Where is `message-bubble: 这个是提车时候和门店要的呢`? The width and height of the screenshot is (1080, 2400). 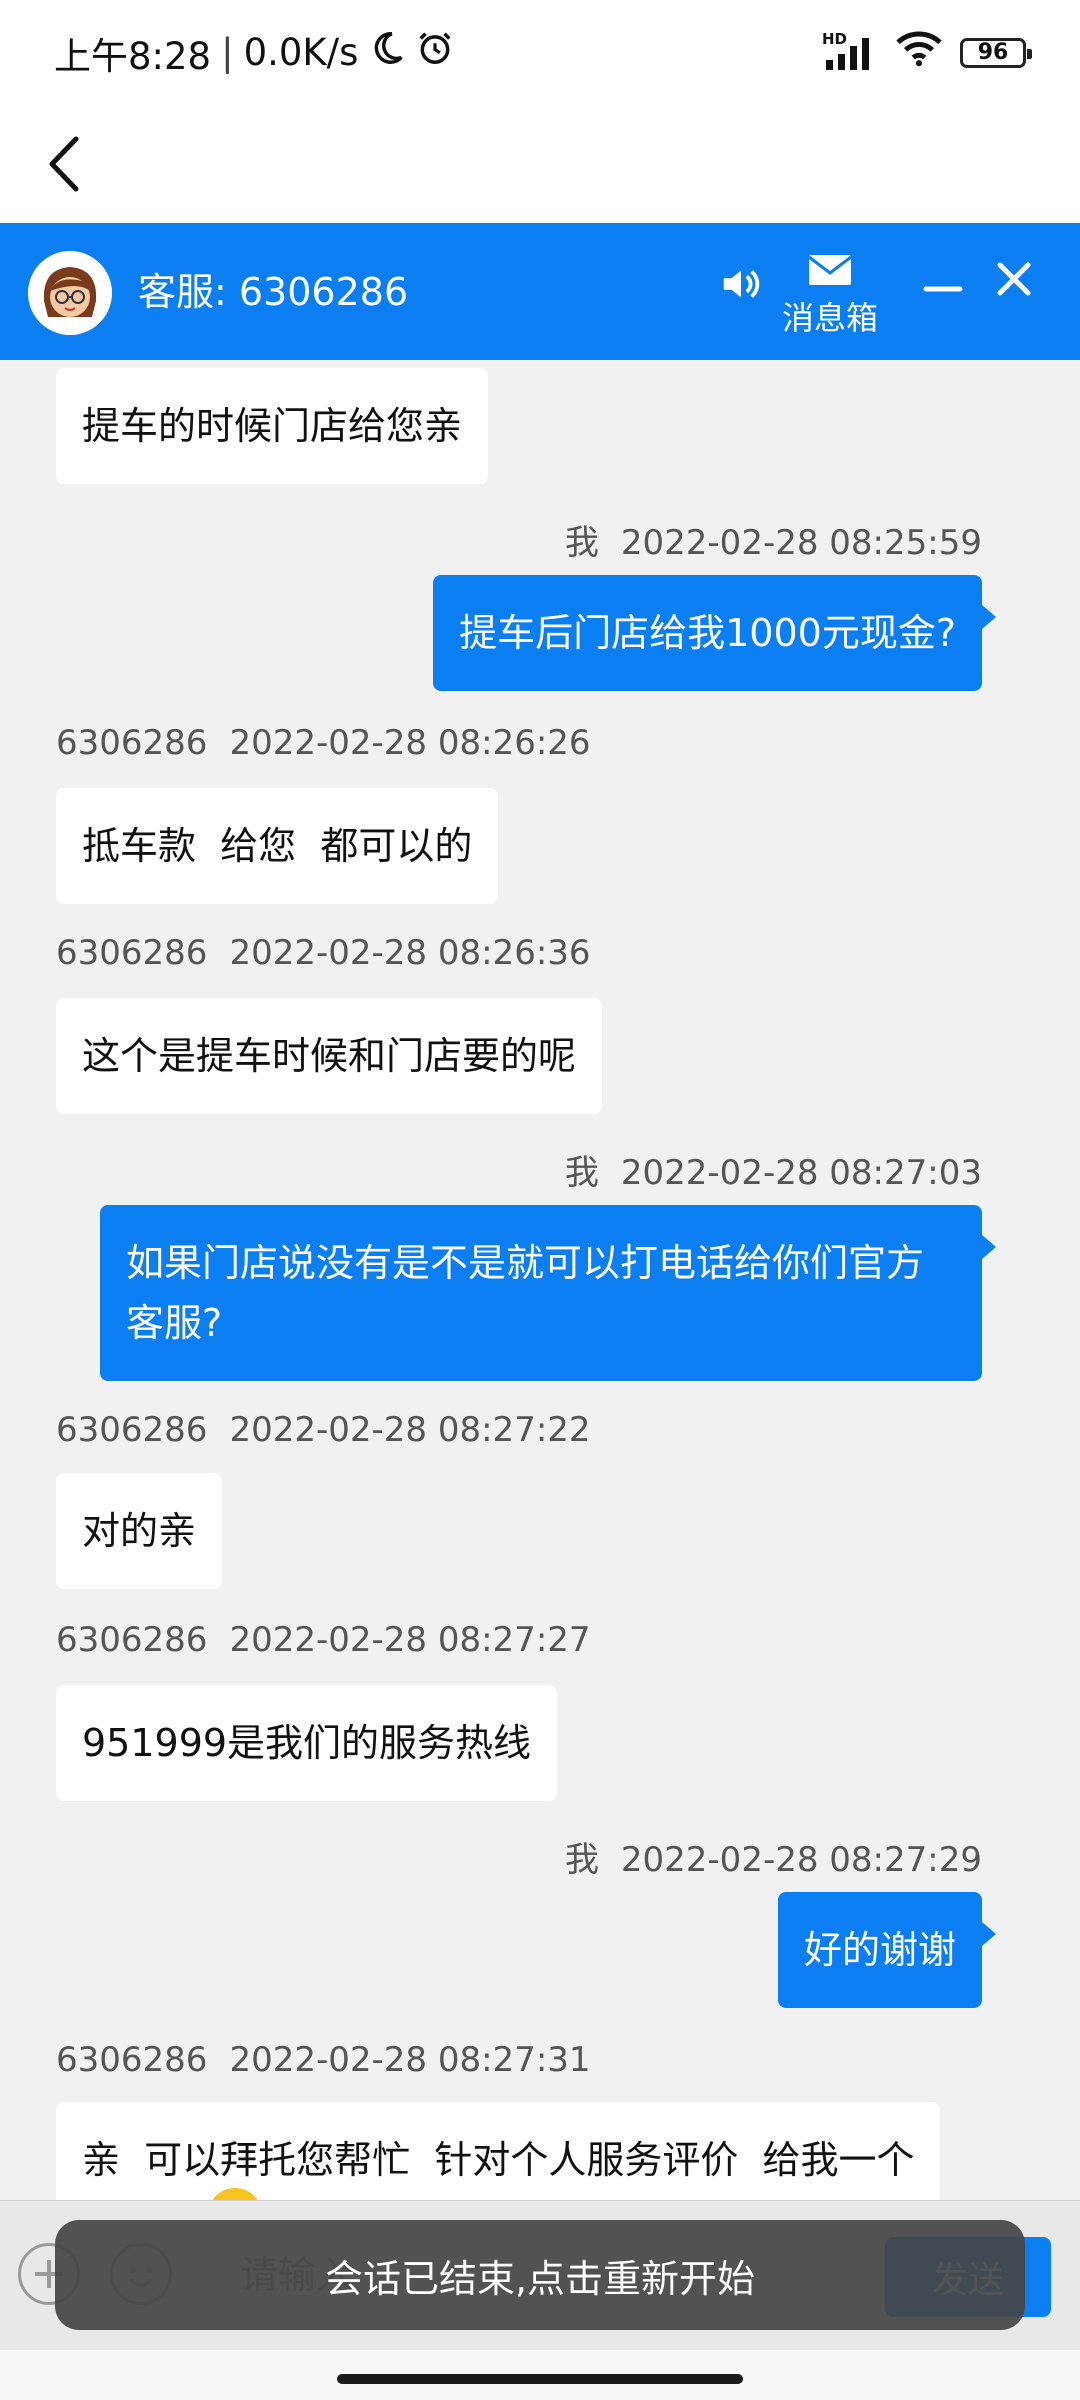 message-bubble: 这个是提车时候和门店要的呢 is located at coordinates (329, 1056).